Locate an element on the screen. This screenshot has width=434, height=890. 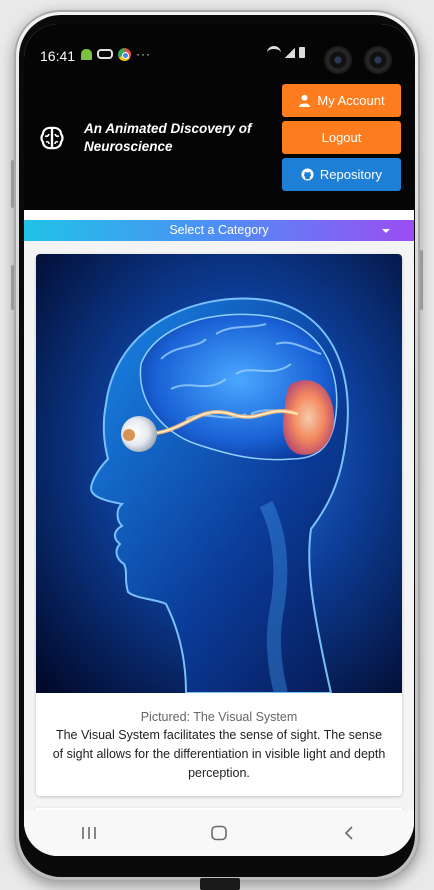
signal-icon is located at coordinates (290, 52).